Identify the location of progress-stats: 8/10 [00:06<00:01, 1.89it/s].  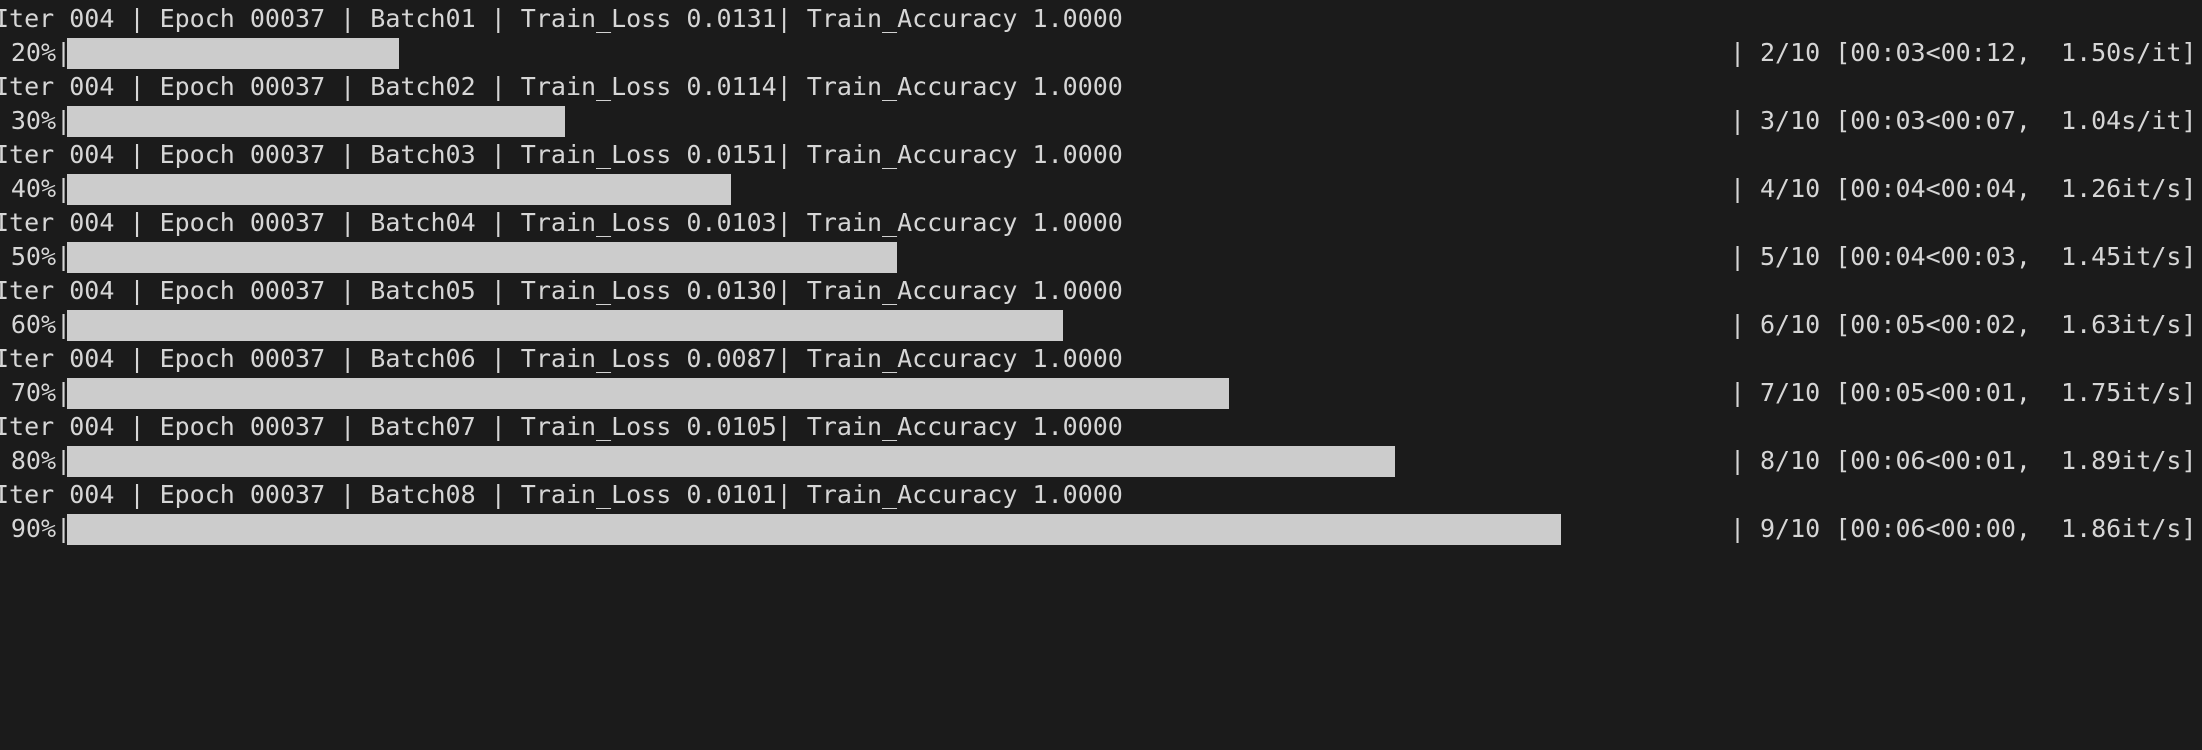
(1978, 460).